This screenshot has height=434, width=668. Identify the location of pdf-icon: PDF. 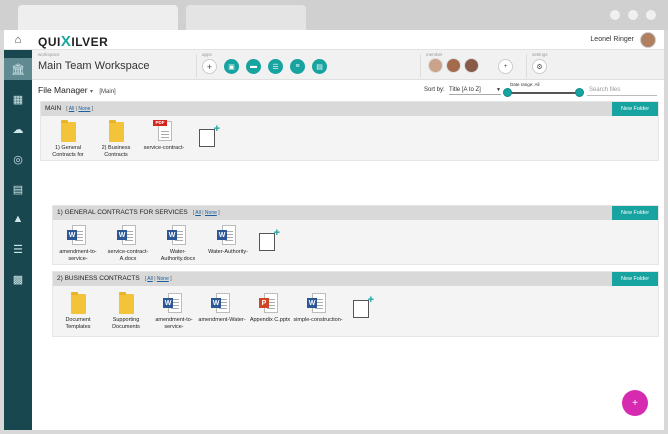
(164, 132).